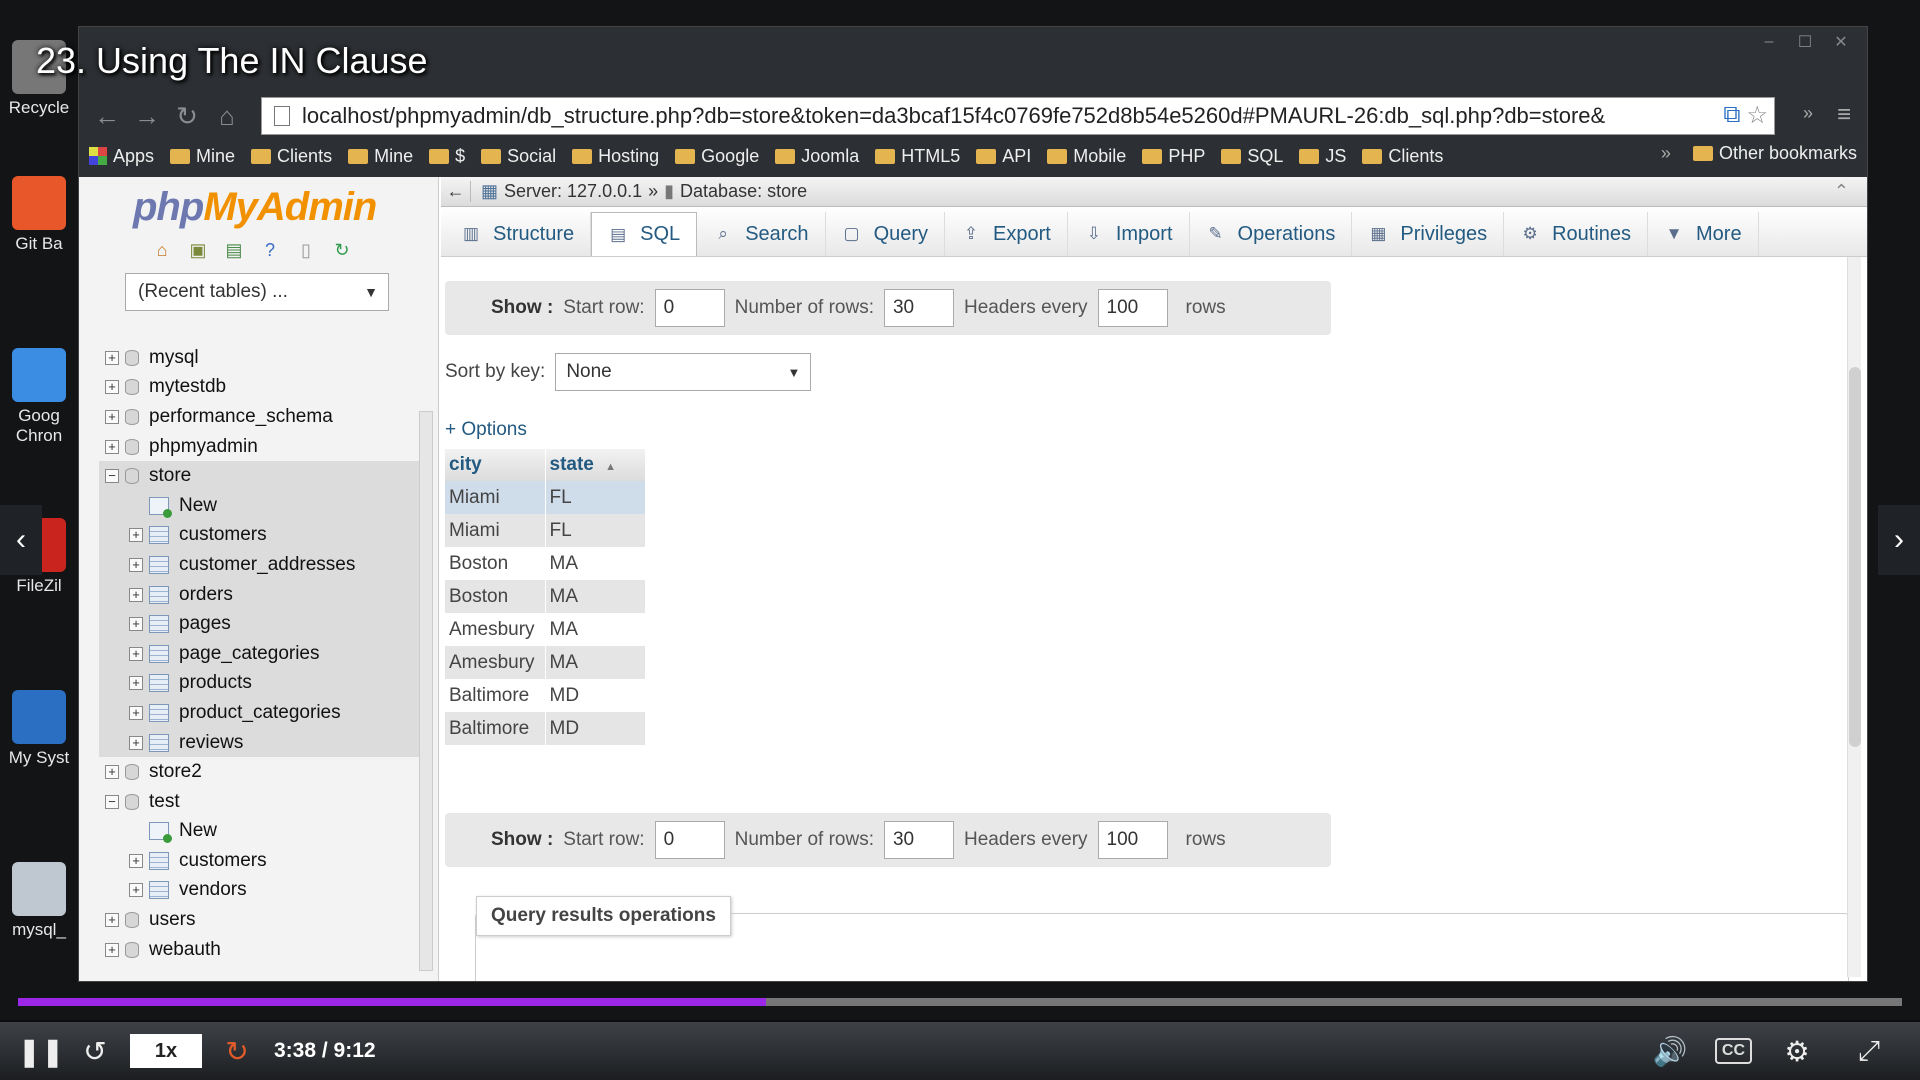 Image resolution: width=1920 pixels, height=1080 pixels. Describe the element at coordinates (1757, 115) in the screenshot. I see `star-icon: ☆` at that location.